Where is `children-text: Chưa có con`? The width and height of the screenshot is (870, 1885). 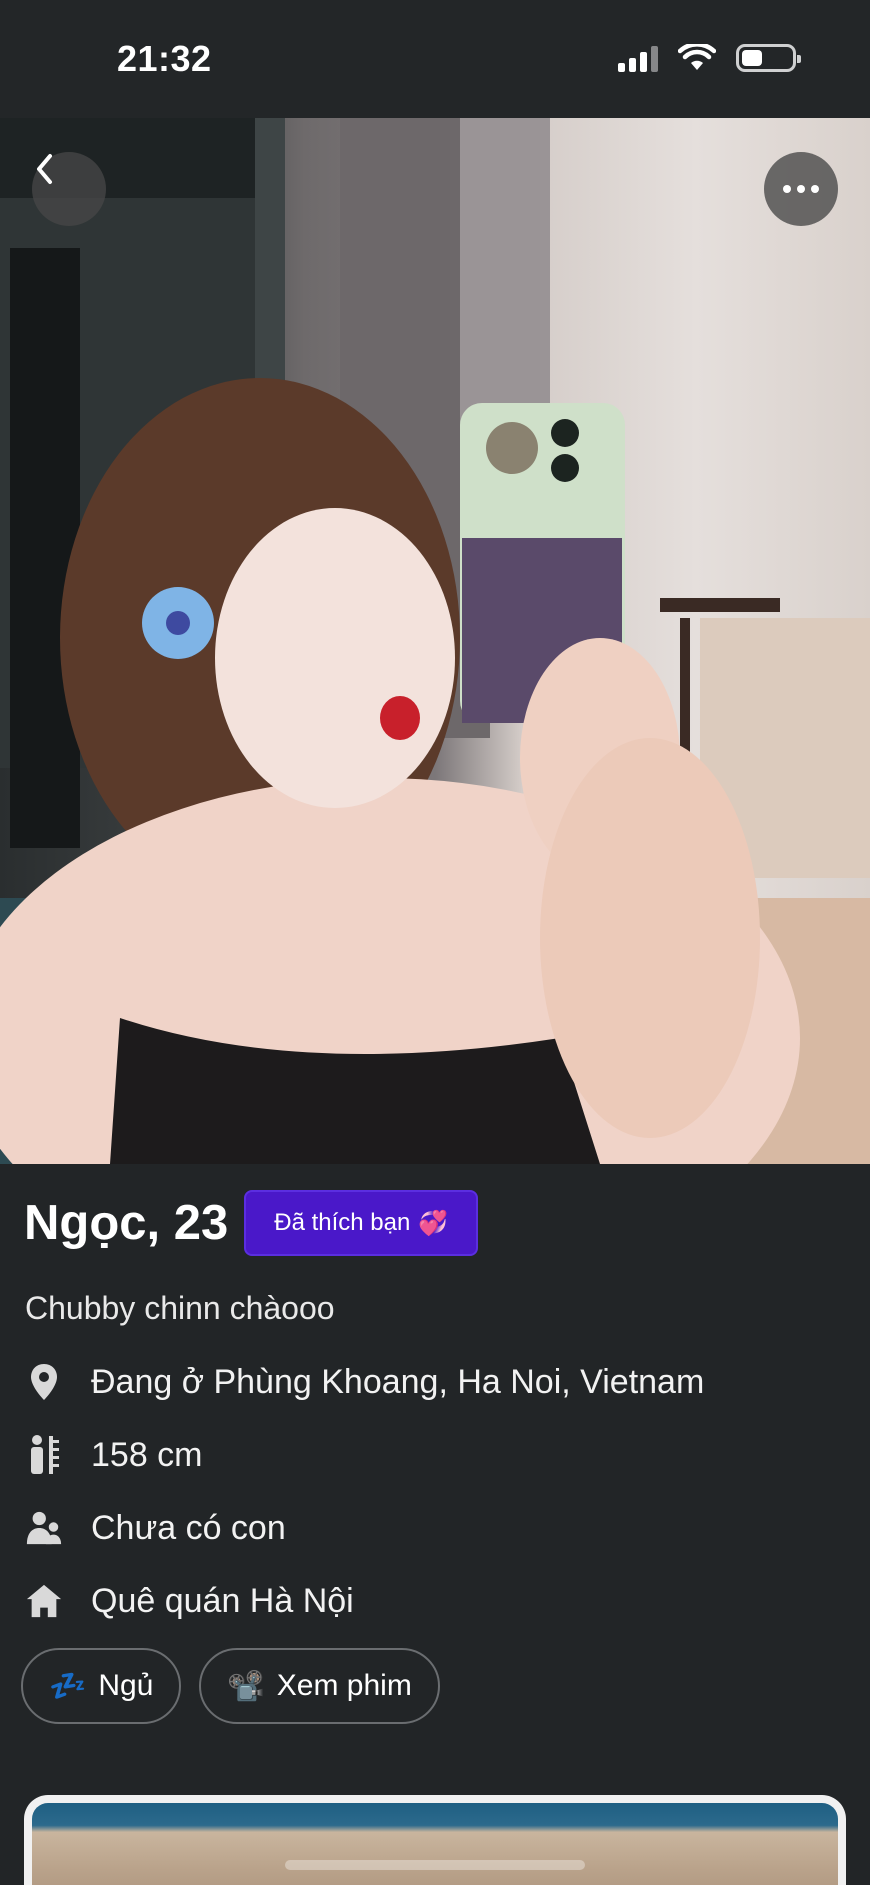
children-text: Chưa có con is located at coordinates (188, 1527).